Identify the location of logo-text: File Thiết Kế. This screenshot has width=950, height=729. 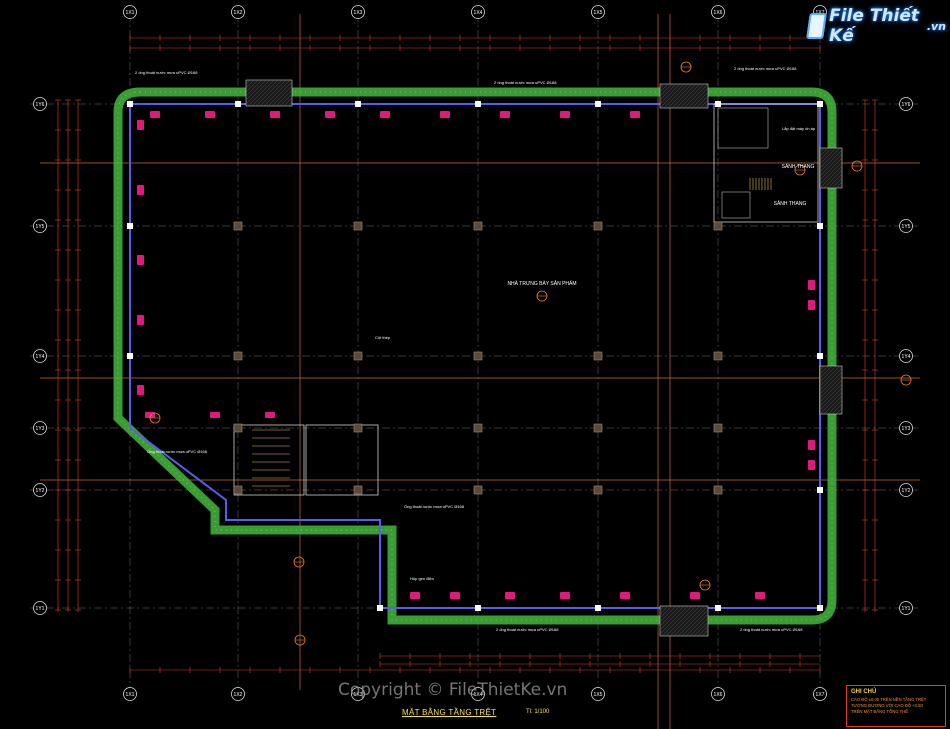
(874, 26).